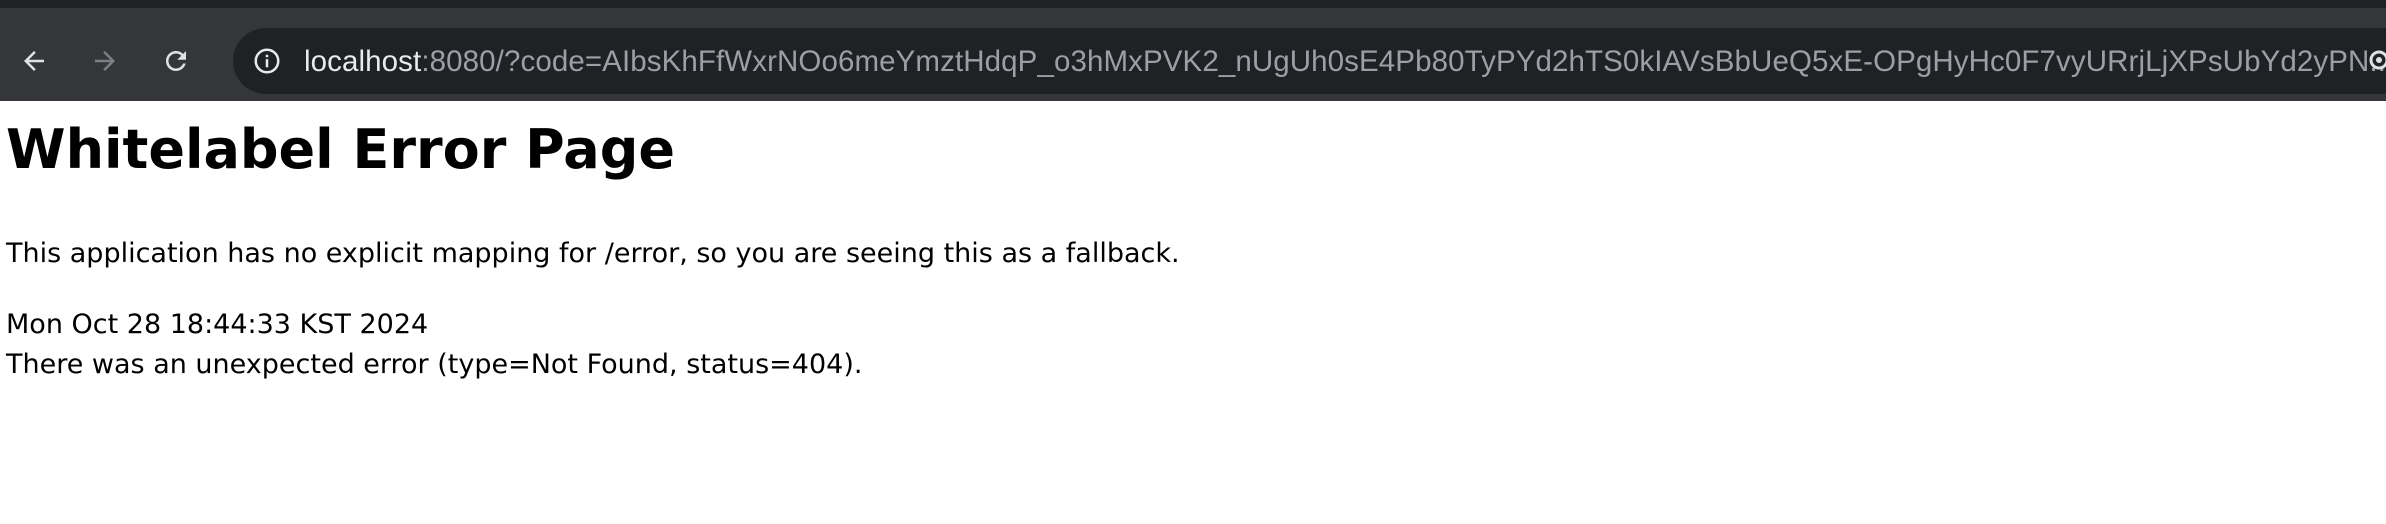  I want to click on back-button, so click(34, 61).